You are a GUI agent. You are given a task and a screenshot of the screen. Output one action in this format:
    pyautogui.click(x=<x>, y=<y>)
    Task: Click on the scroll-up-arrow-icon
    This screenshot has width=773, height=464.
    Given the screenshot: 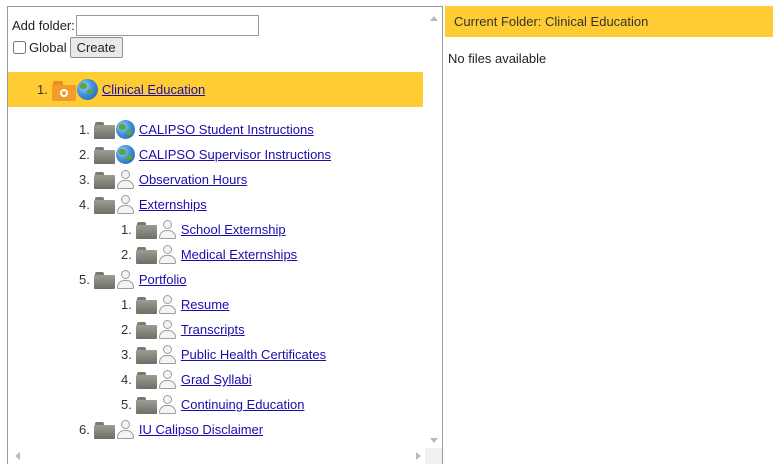 What is the action you would take?
    pyautogui.click(x=434, y=18)
    